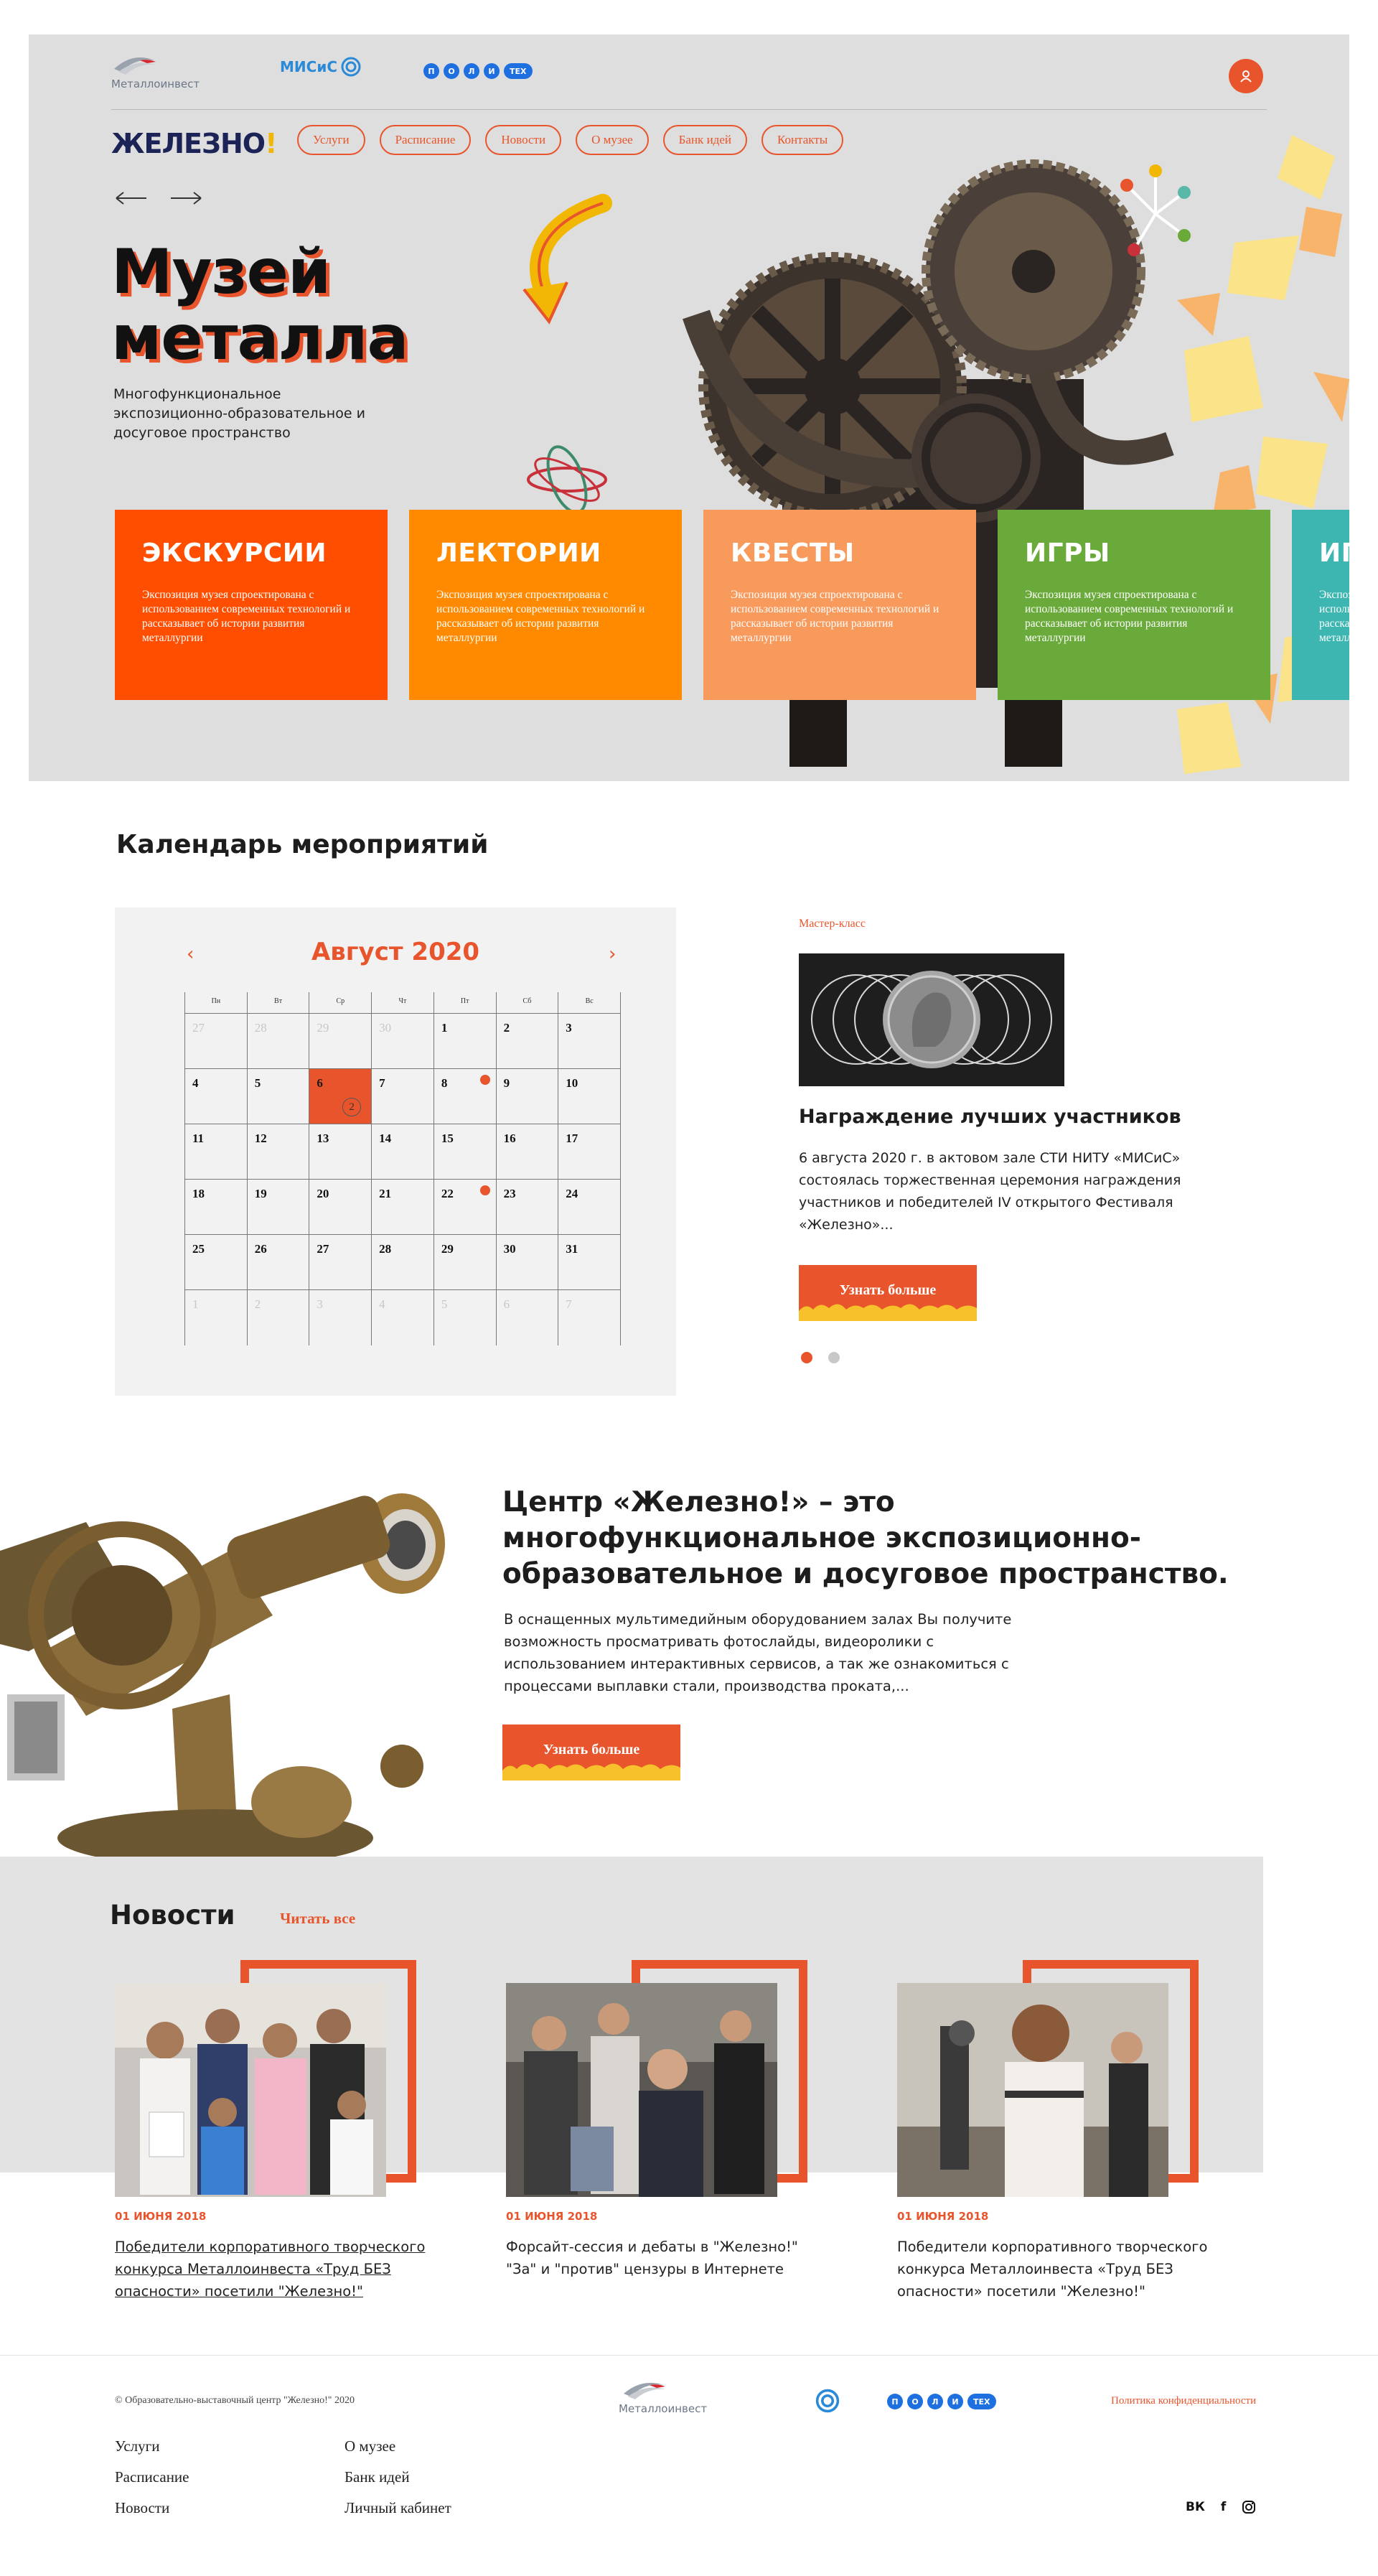 This screenshot has height=2576, width=1378. I want to click on instagram-icon, so click(1249, 2507).